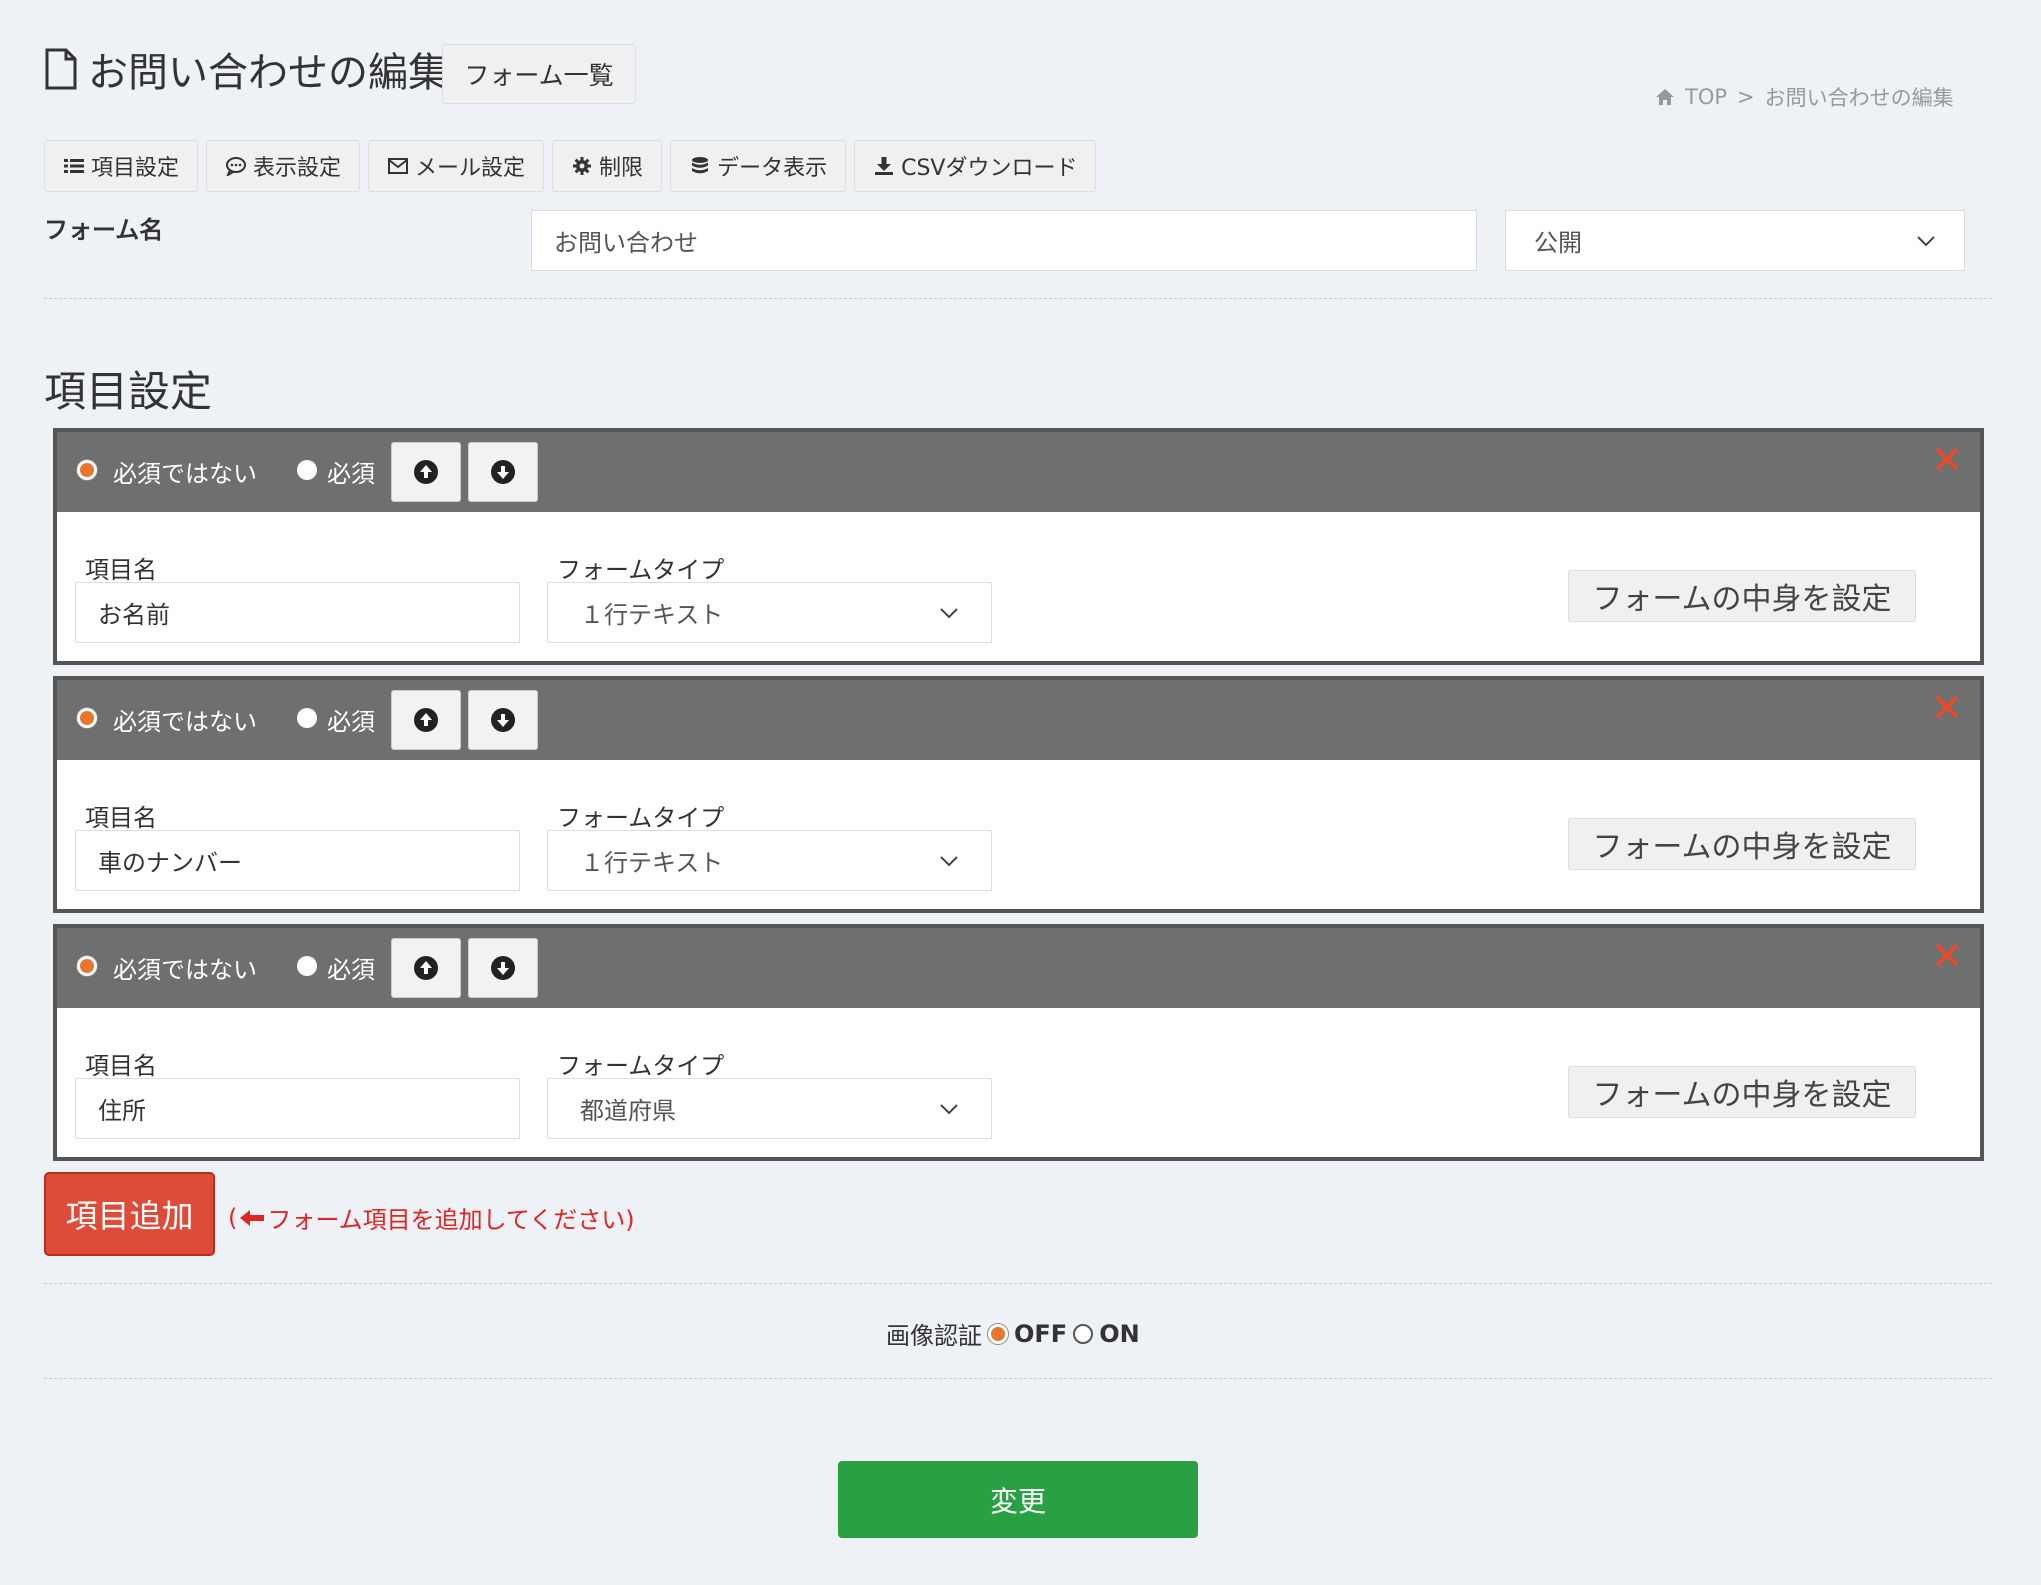 This screenshot has height=1585, width=2041. Describe the element at coordinates (1665, 97) in the screenshot. I see `home-icon` at that location.